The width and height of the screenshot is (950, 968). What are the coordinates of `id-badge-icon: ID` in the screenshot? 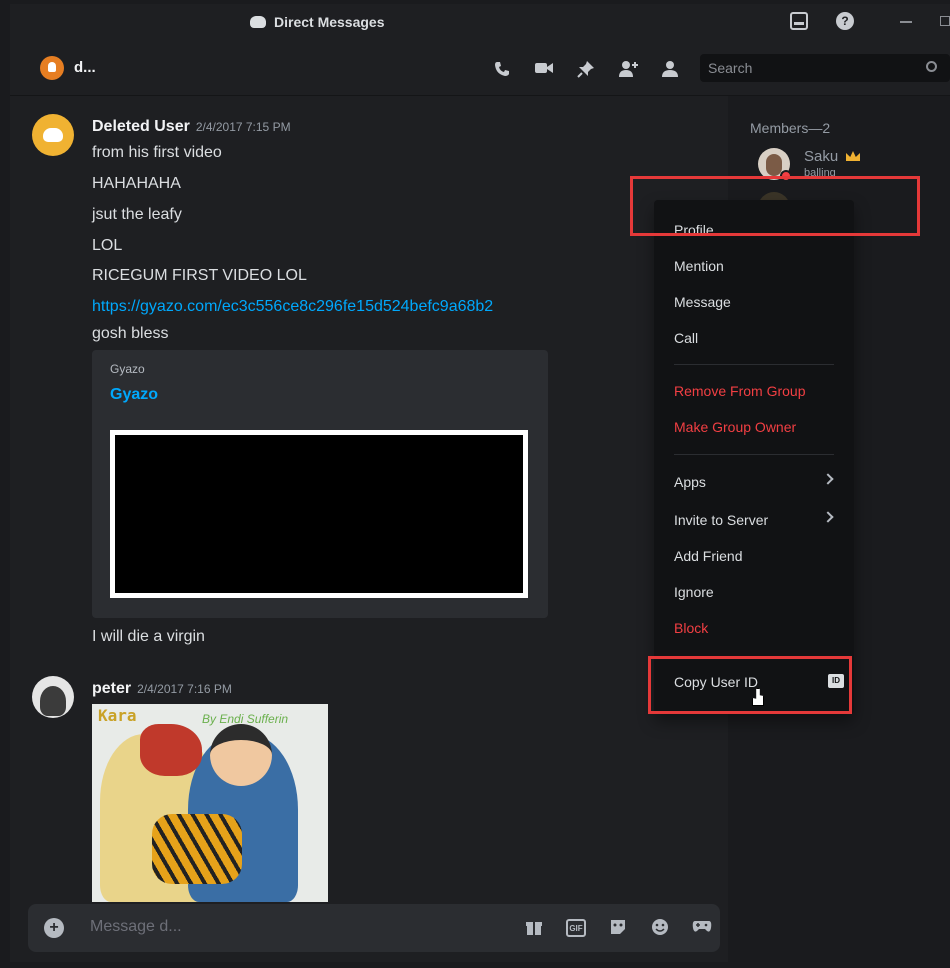 It's located at (836, 681).